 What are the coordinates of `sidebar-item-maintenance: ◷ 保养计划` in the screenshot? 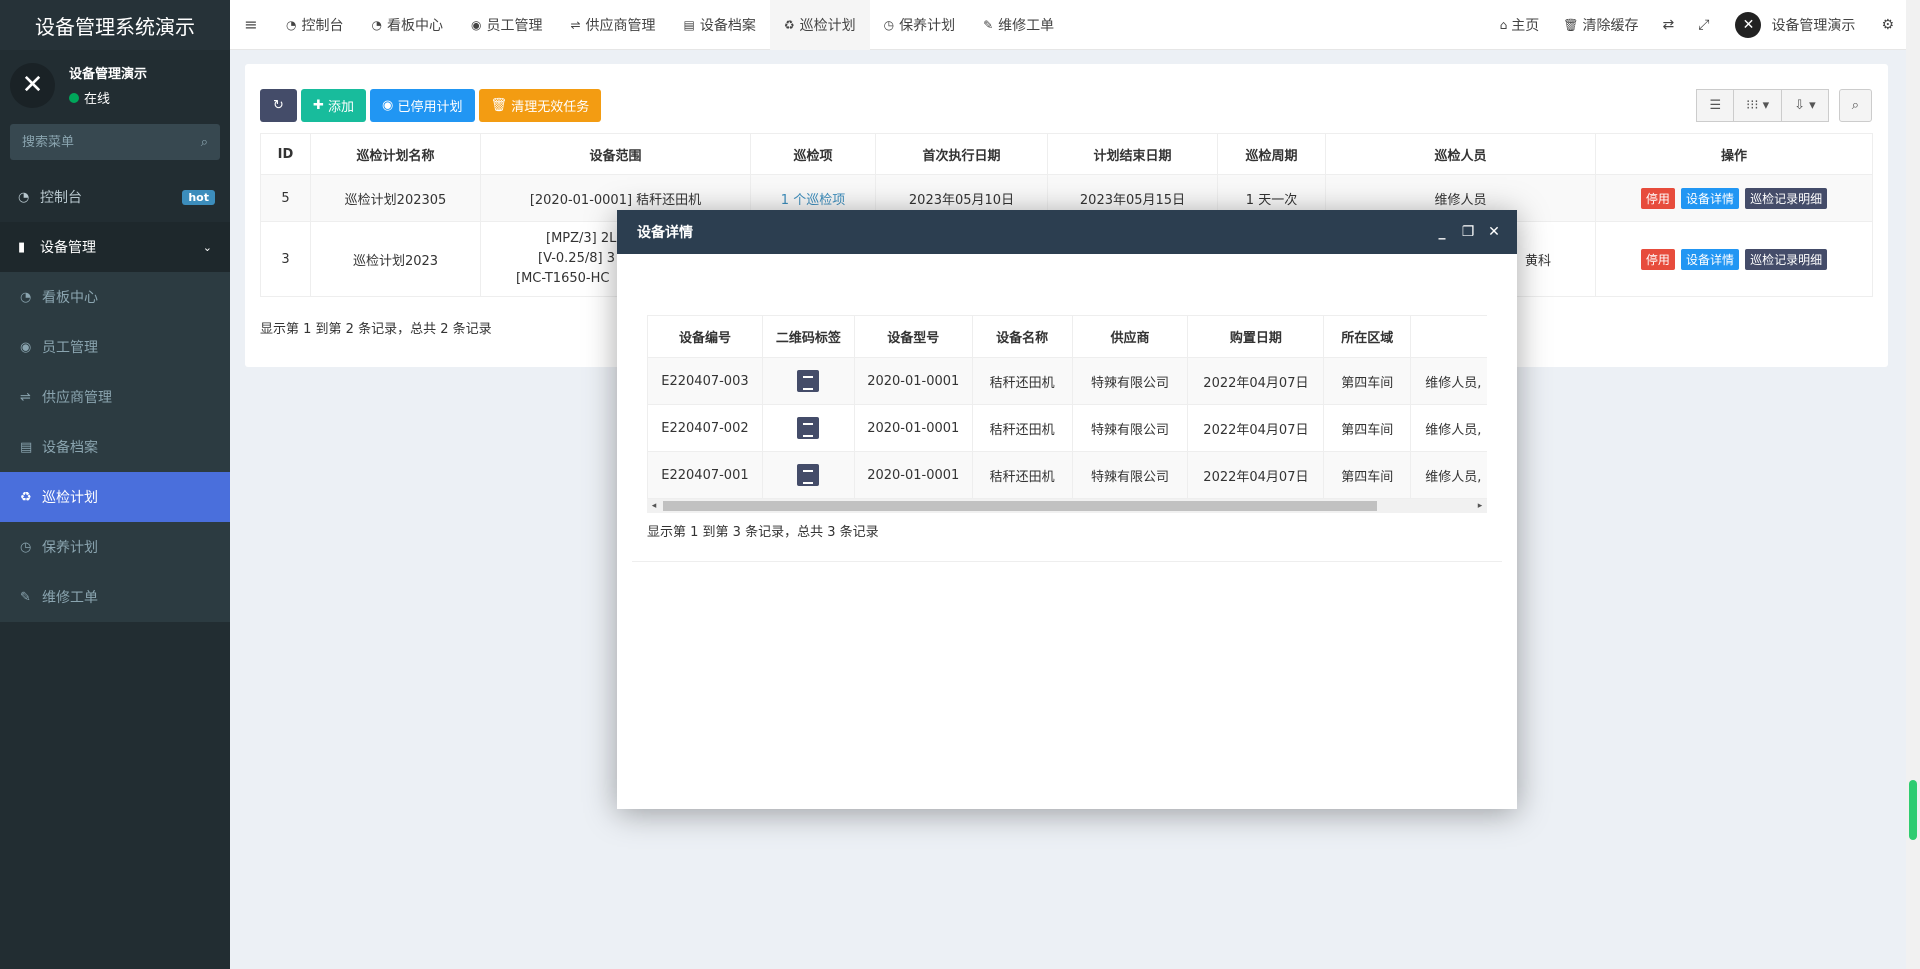 It's located at (115, 547).